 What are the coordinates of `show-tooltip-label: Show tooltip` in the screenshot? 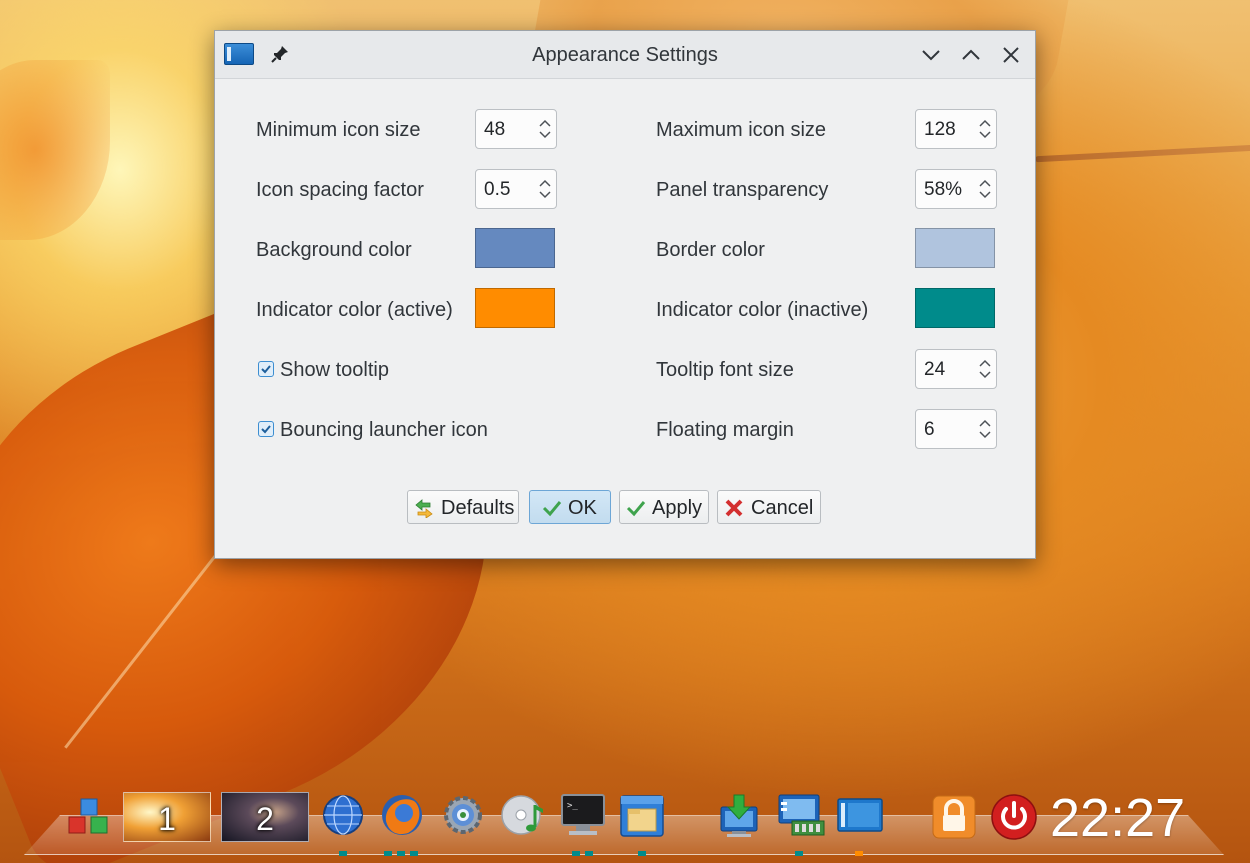 It's located at (334, 370).